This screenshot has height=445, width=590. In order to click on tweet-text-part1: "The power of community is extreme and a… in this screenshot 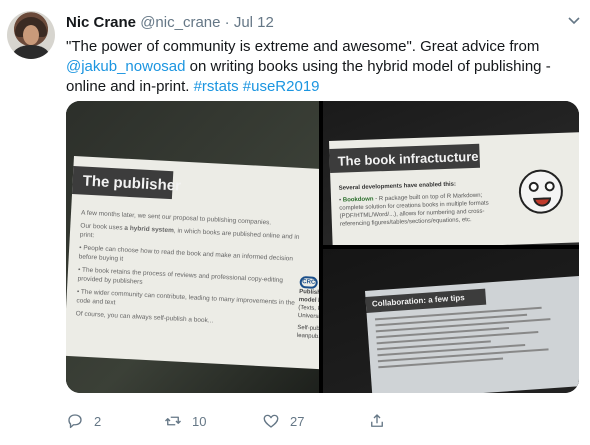, I will do `click(303, 46)`.